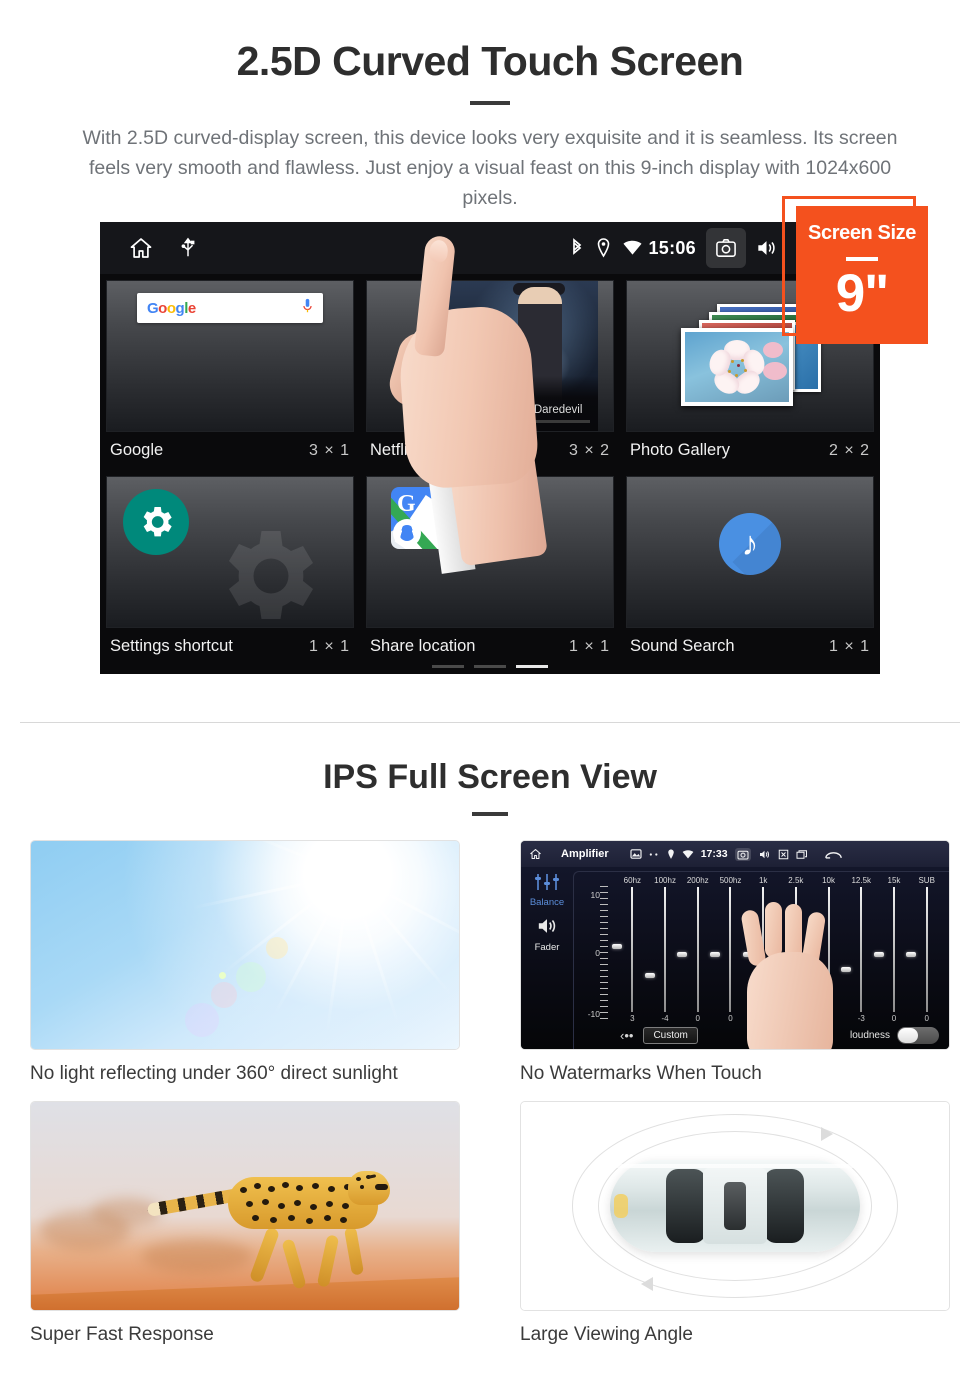 The image size is (980, 1394). I want to click on eq-band-hz: 12.5k, so click(861, 880).